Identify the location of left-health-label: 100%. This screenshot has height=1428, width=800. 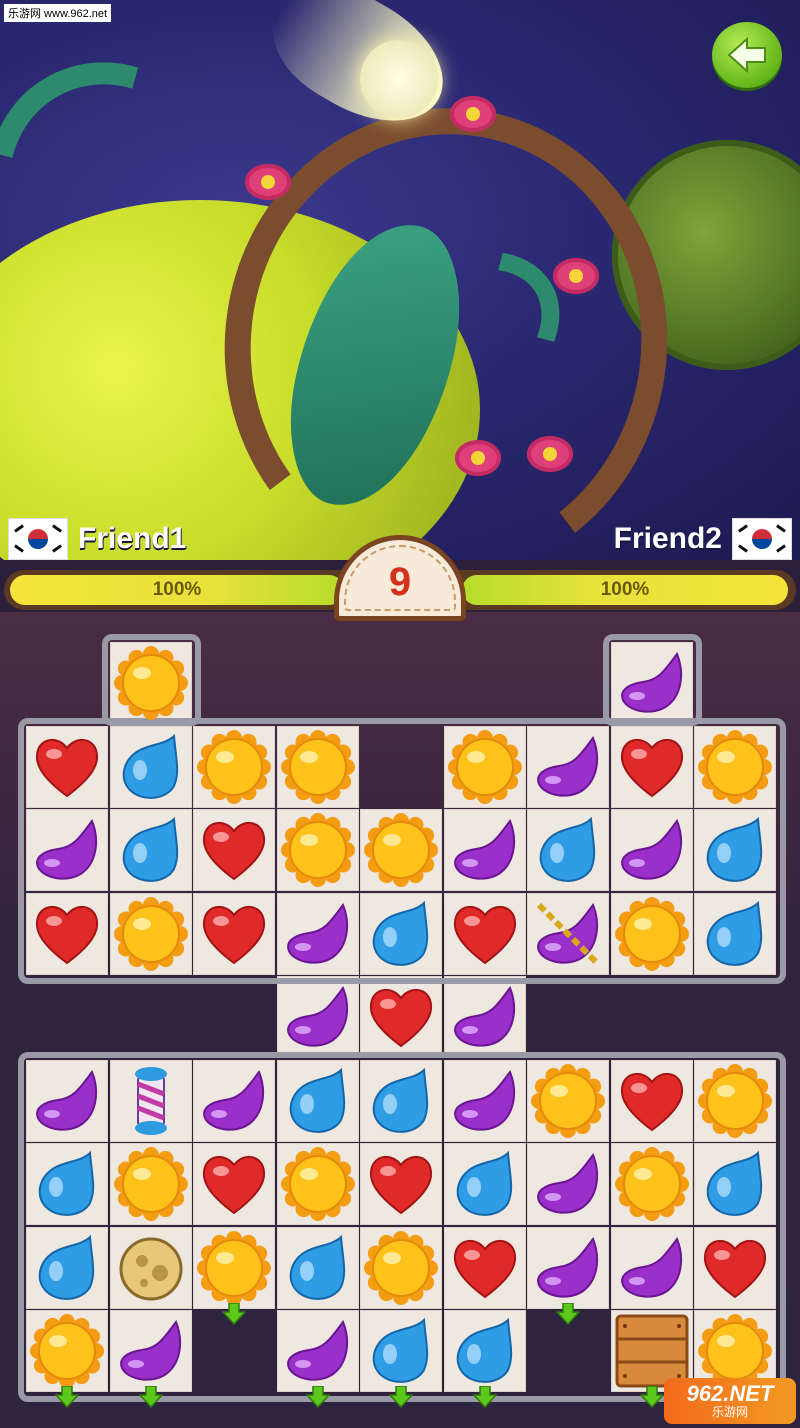
(177, 589).